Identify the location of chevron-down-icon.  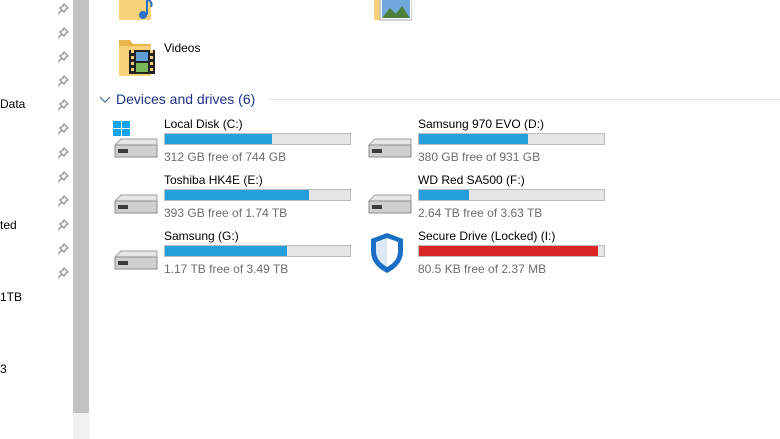
(105, 99).